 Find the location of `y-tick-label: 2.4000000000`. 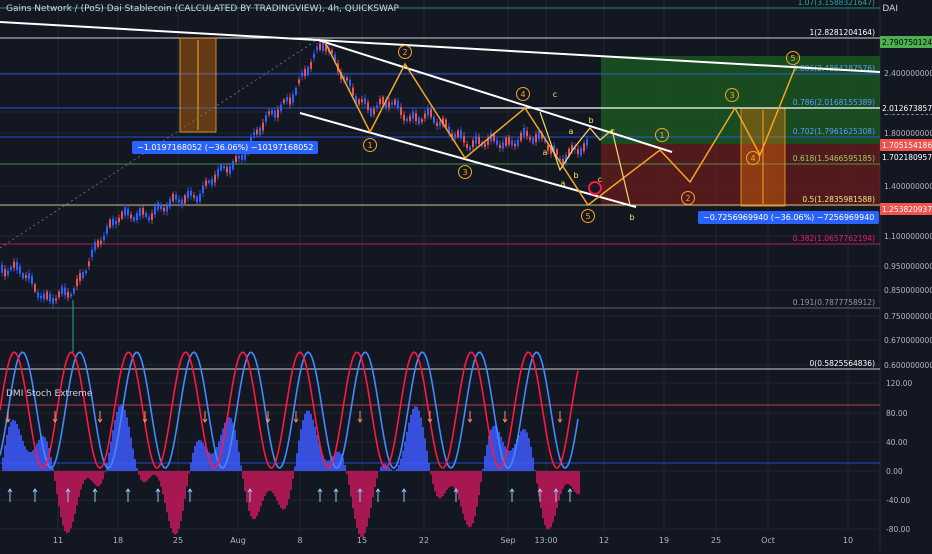

y-tick-label: 2.4000000000 is located at coordinates (908, 73).